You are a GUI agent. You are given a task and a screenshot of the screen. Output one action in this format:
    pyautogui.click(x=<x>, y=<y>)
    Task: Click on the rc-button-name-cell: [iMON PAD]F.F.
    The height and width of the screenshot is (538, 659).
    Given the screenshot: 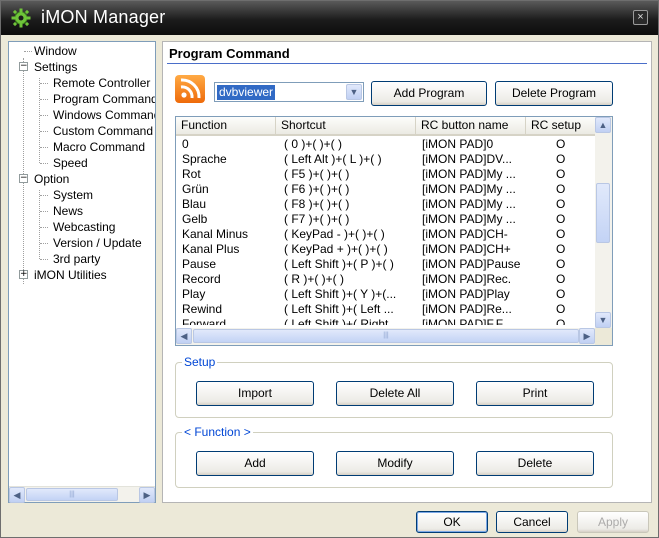 What is the action you would take?
    pyautogui.click(x=464, y=321)
    